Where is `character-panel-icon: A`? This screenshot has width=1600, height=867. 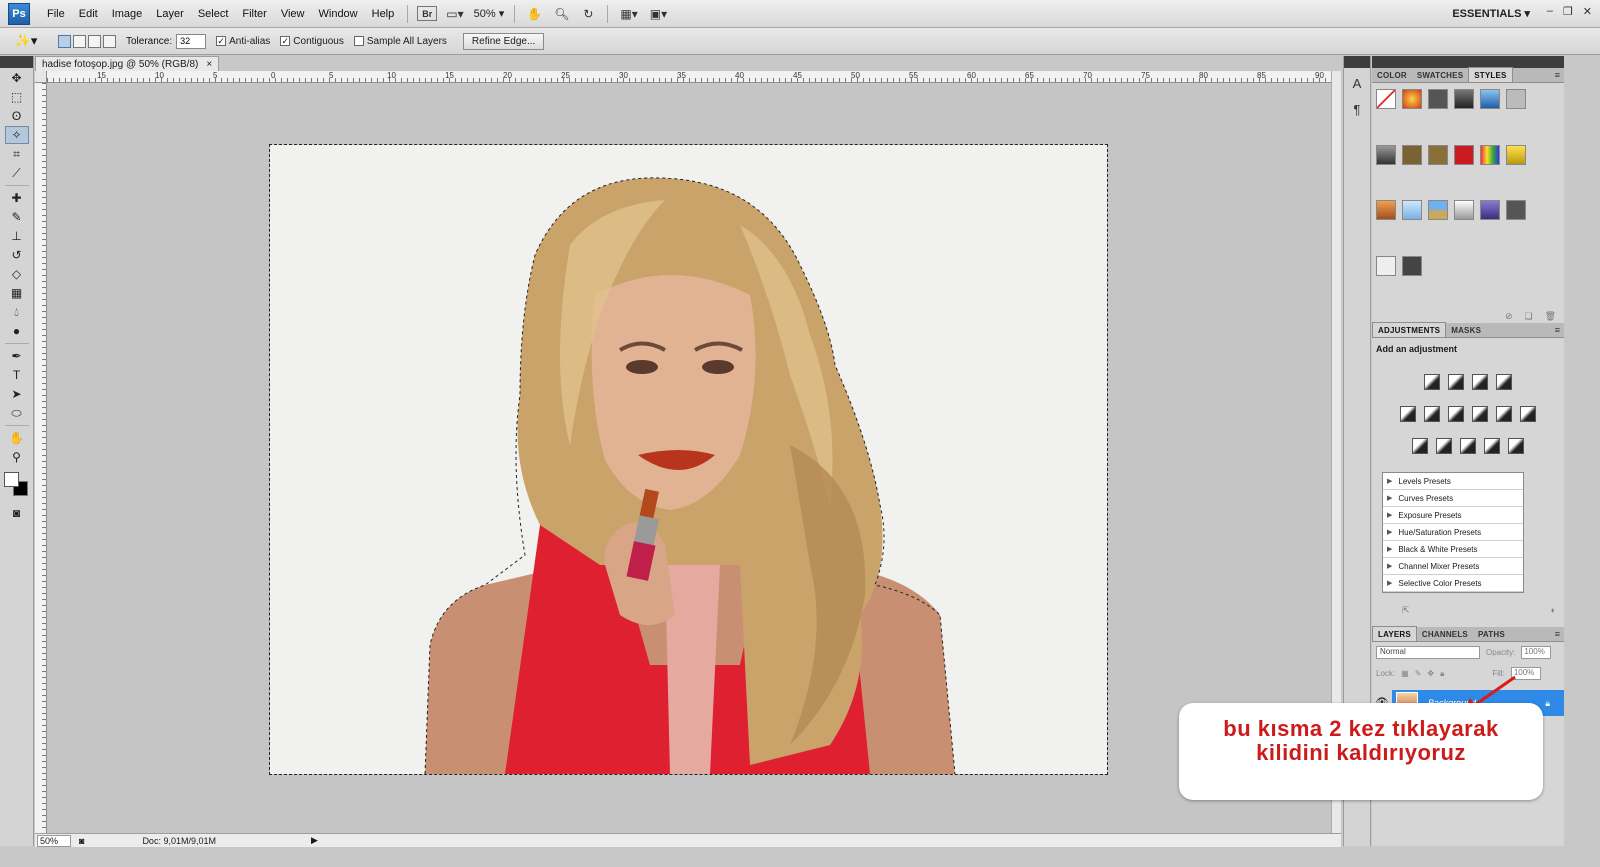
character-panel-icon: A is located at coordinates (1357, 83).